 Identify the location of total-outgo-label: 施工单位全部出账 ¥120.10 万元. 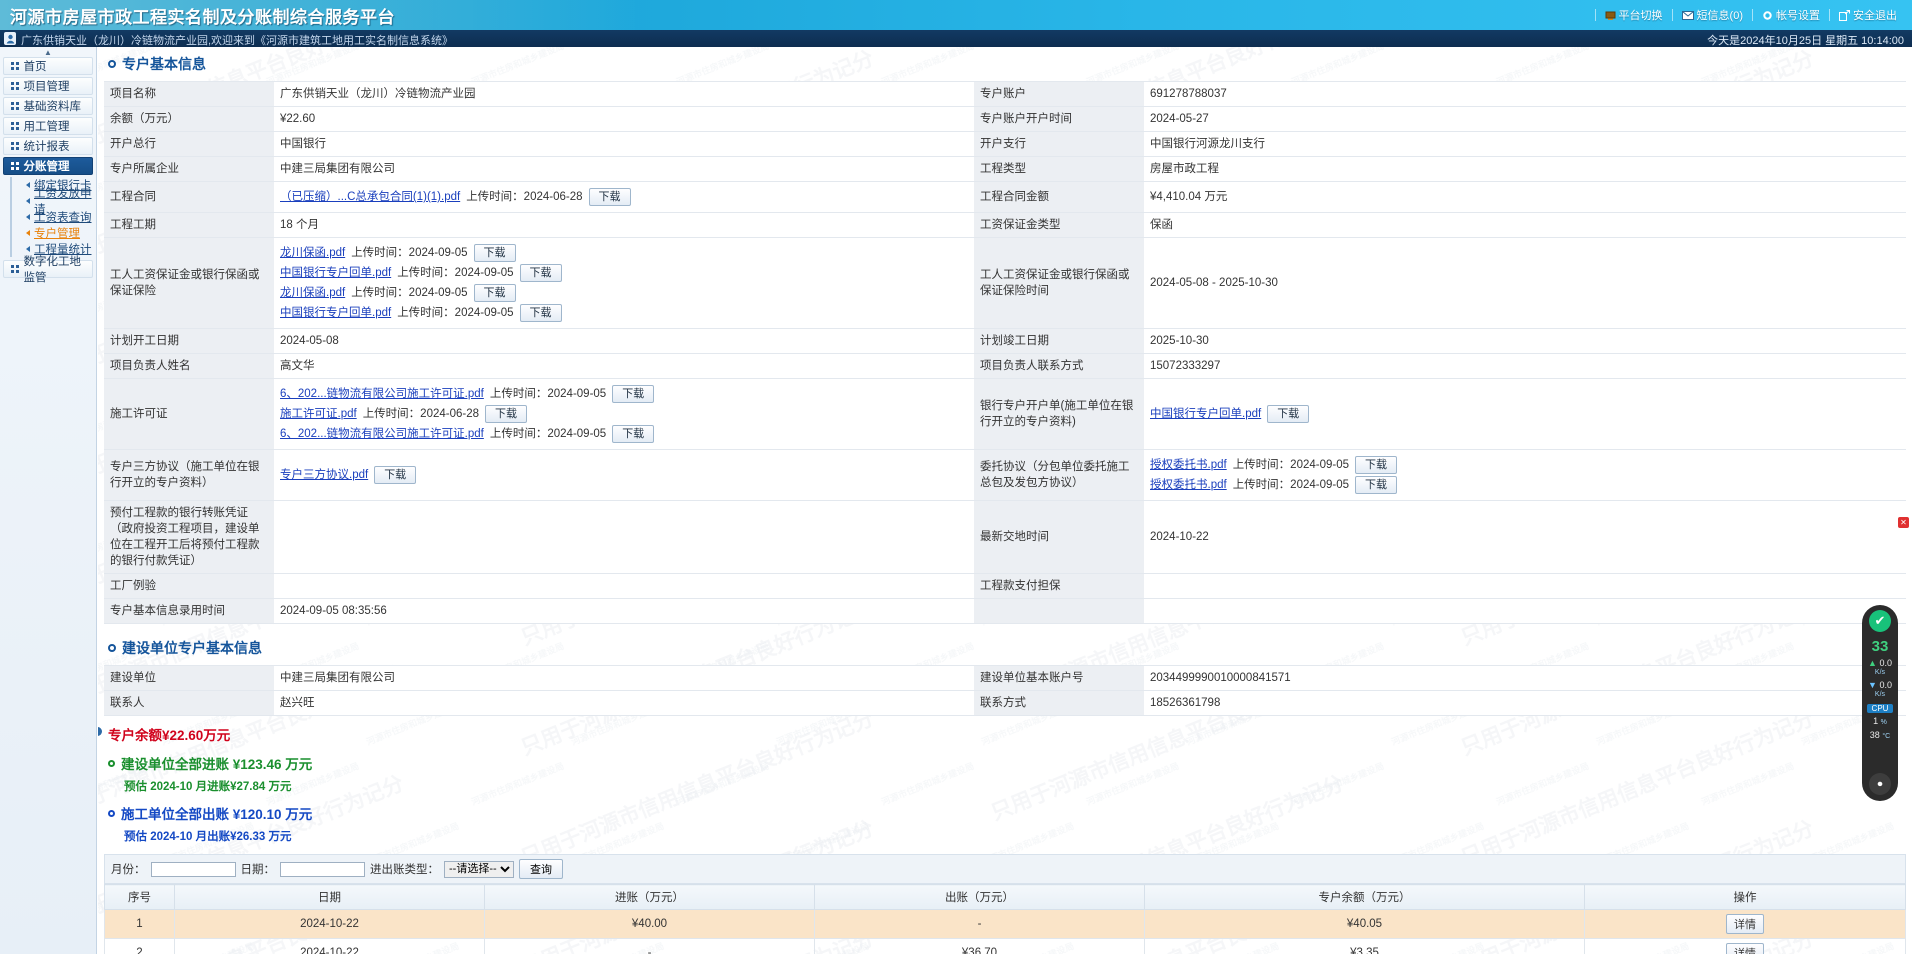
(217, 814).